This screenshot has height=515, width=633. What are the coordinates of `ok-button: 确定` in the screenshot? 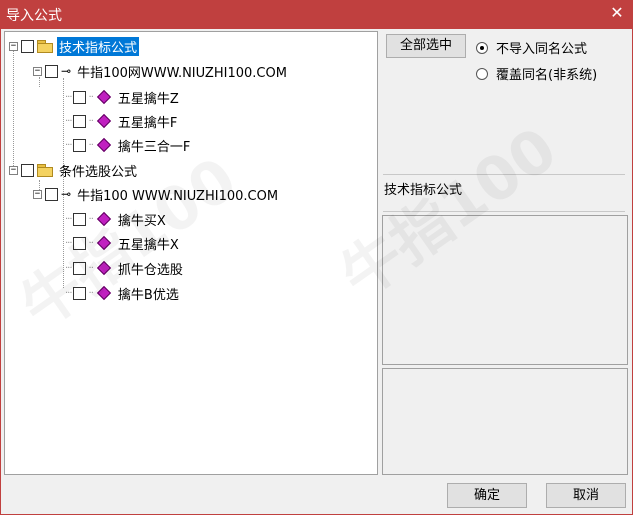 It's located at (487, 495).